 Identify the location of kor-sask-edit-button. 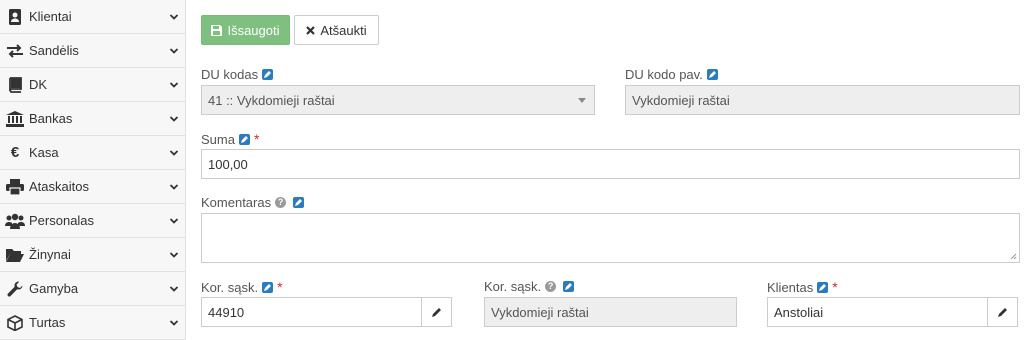
(436, 312).